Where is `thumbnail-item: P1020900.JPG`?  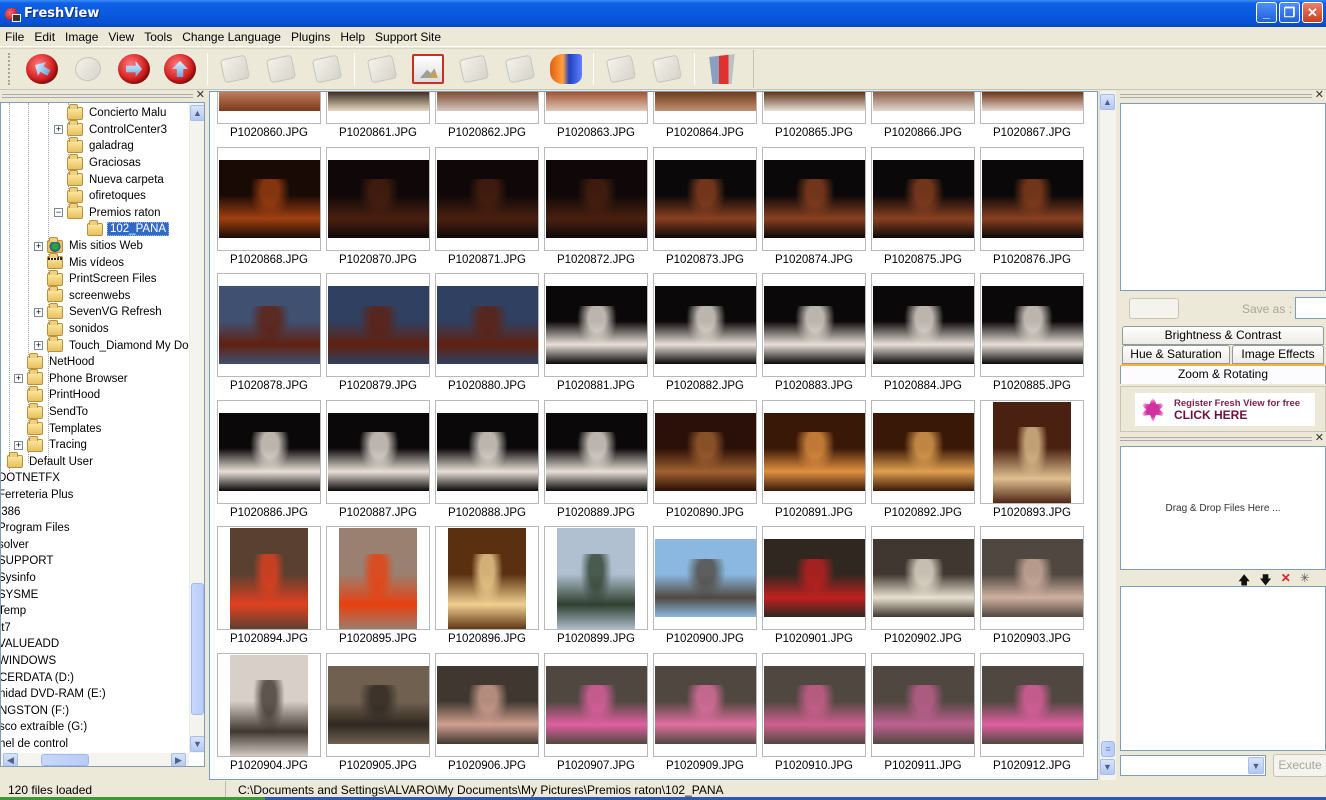
thumbnail-item: P1020900.JPG is located at coordinates (705, 589).